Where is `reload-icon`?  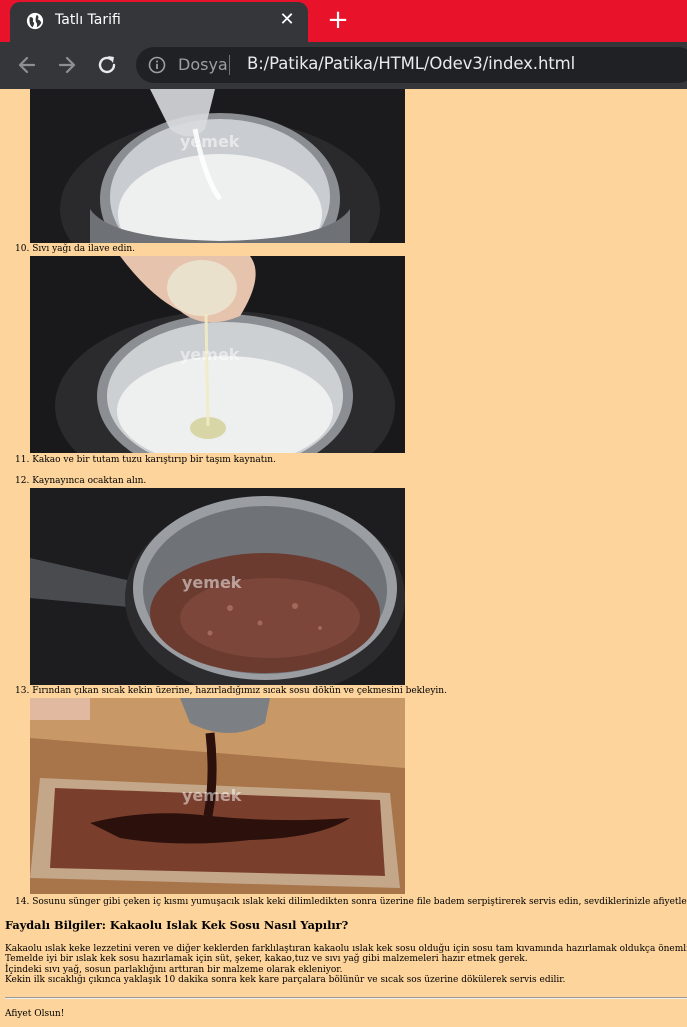
reload-icon is located at coordinates (107, 65).